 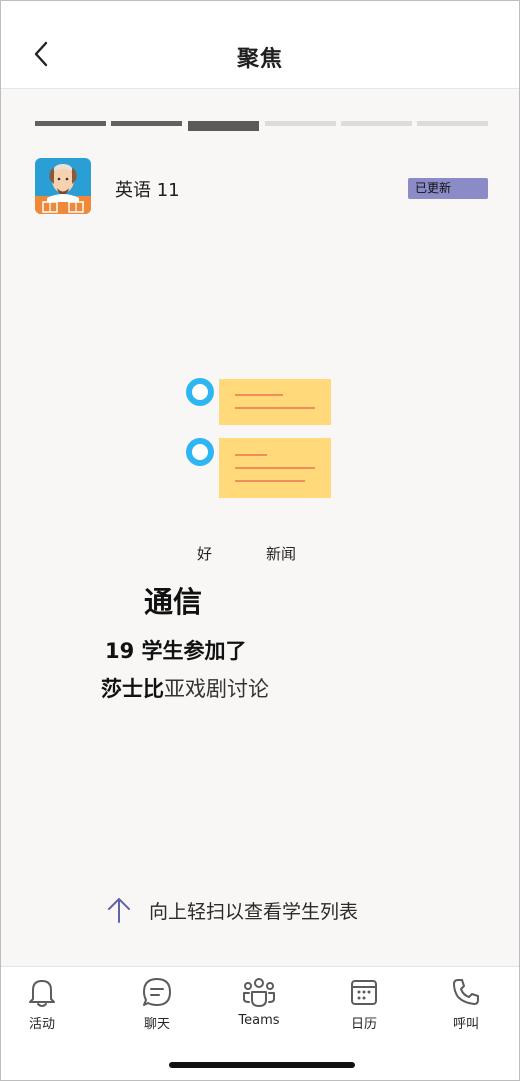 What do you see at coordinates (262, 1065) in the screenshot?
I see `home-indicator` at bounding box center [262, 1065].